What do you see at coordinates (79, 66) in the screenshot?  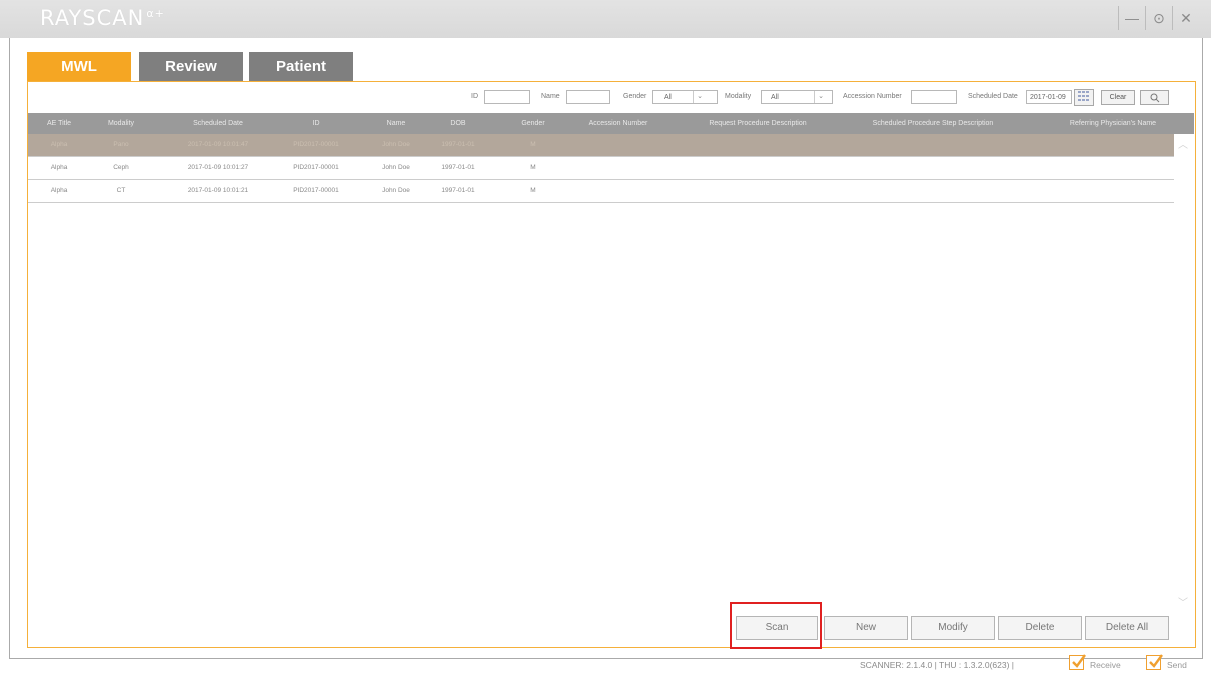 I see `tab-mwl: MWL` at bounding box center [79, 66].